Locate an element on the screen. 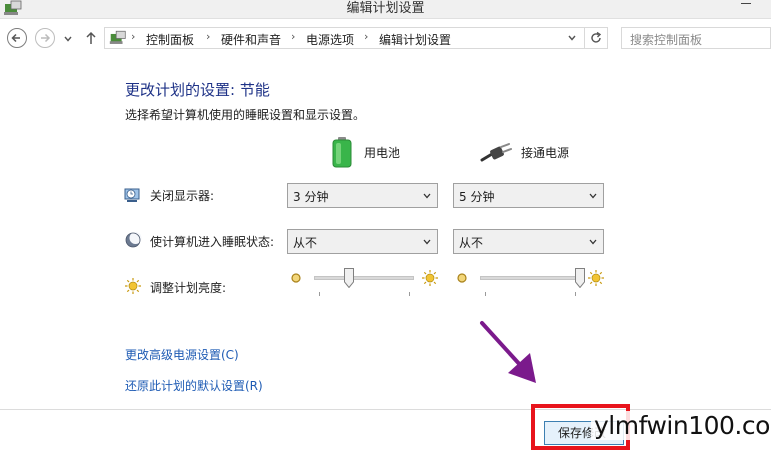 The image size is (771, 455). power-plug-icon is located at coordinates (496, 152).